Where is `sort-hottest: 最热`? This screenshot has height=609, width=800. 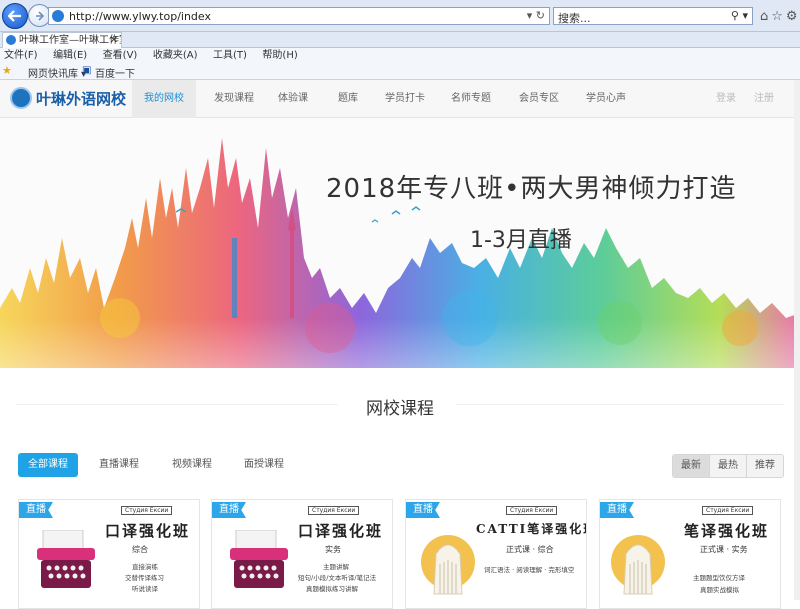
sort-hottest: 最热 is located at coordinates (728, 466).